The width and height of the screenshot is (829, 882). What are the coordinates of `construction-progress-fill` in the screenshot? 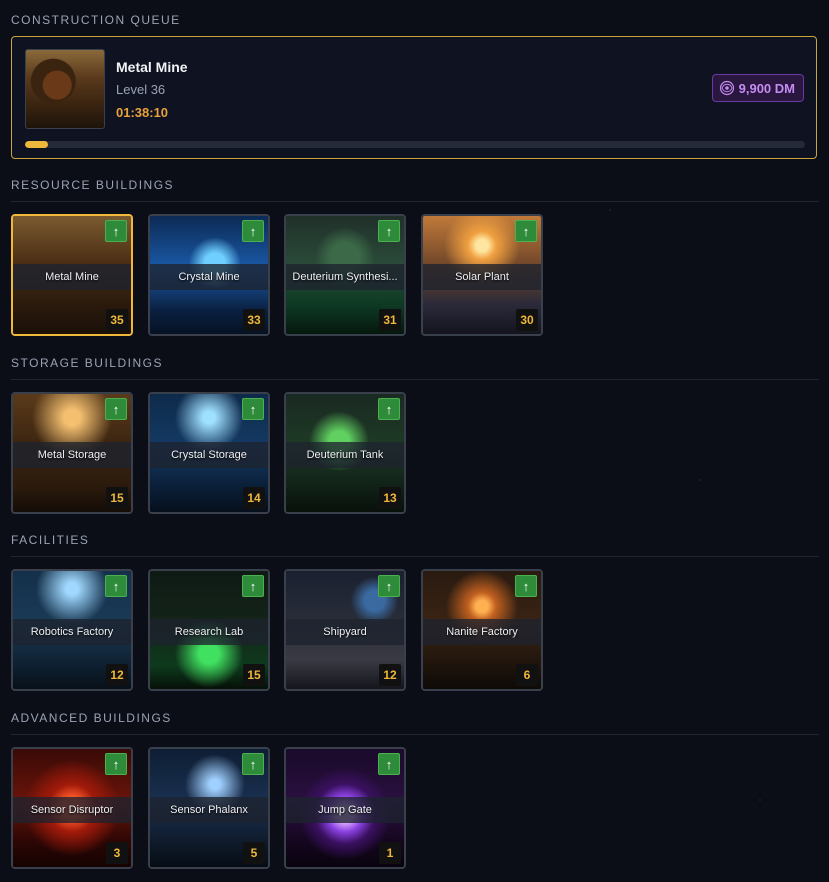 It's located at (37, 144).